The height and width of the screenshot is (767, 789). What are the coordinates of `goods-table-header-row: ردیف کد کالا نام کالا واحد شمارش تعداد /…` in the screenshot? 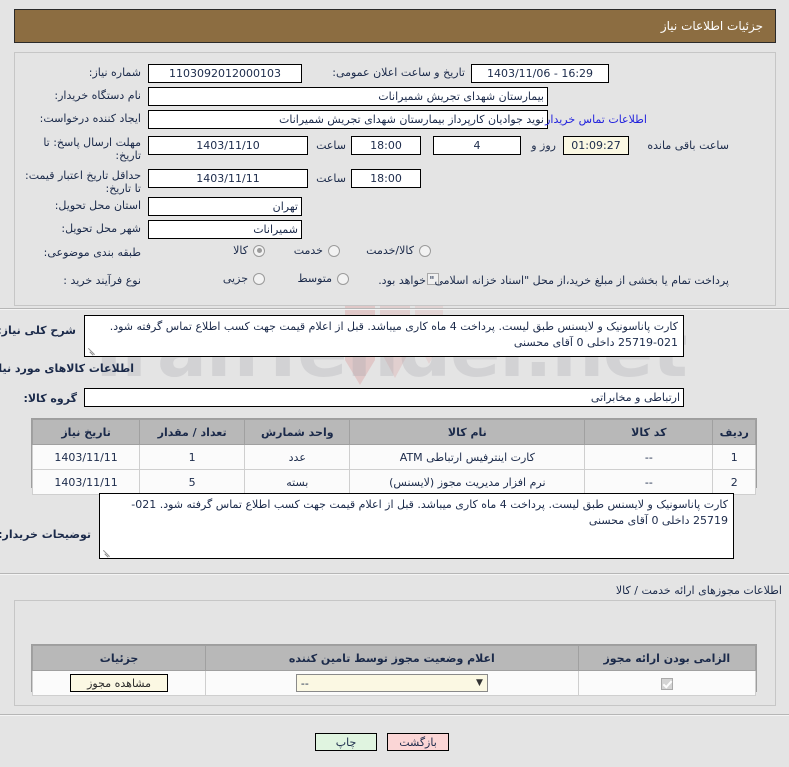 It's located at (393, 432).